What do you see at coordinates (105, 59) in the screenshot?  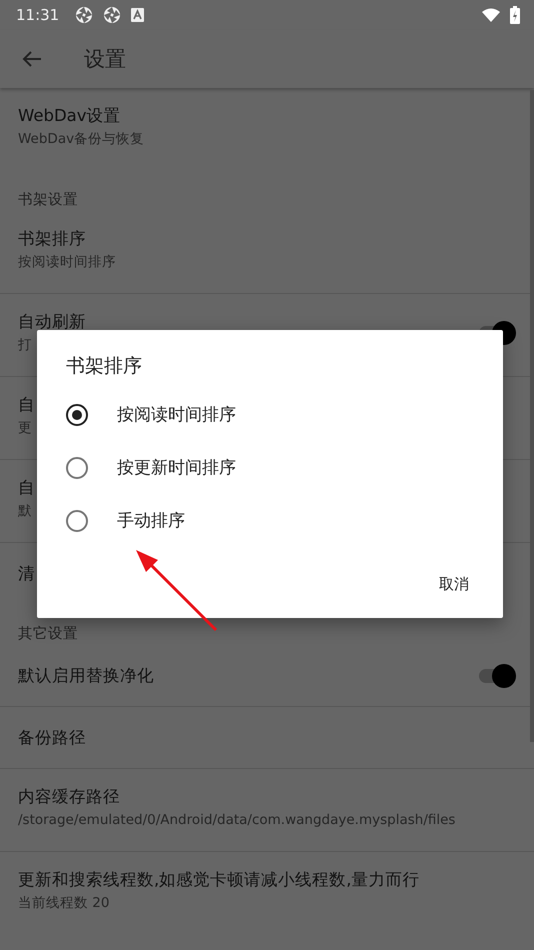 I see `page-title: 设置` at bounding box center [105, 59].